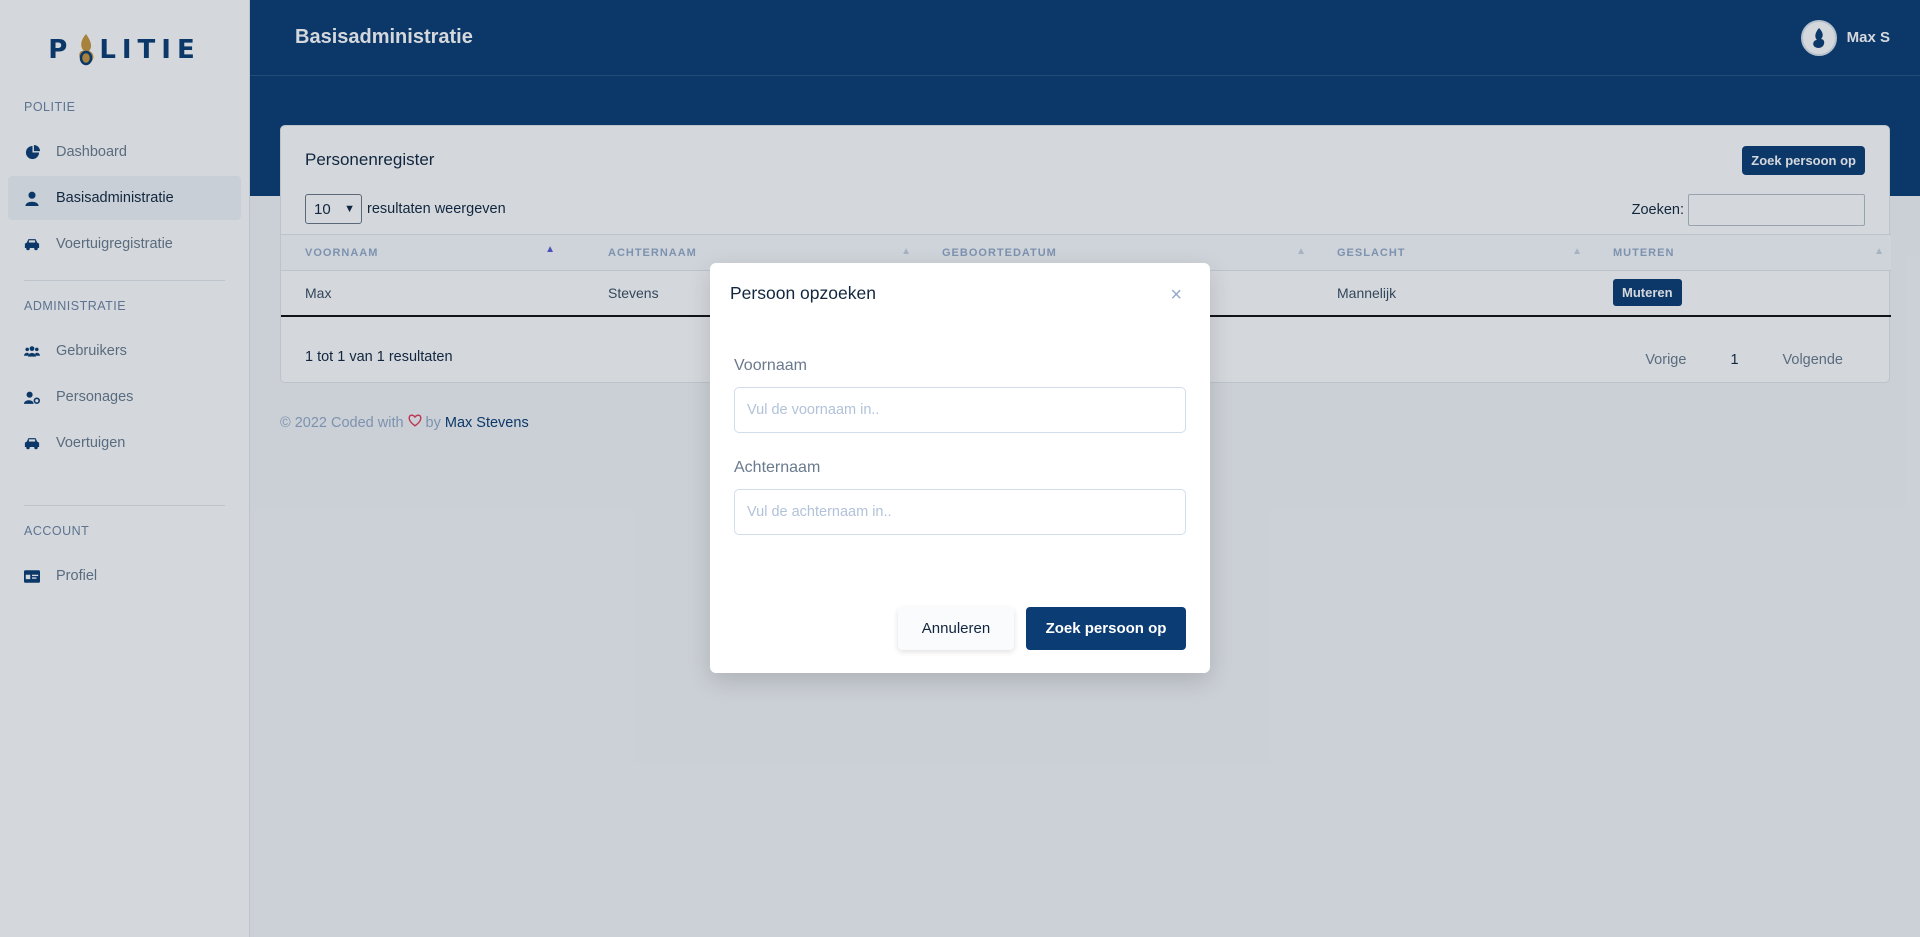  Describe the element at coordinates (803, 293) in the screenshot. I see `modal-title: Persoon opzoeken` at that location.